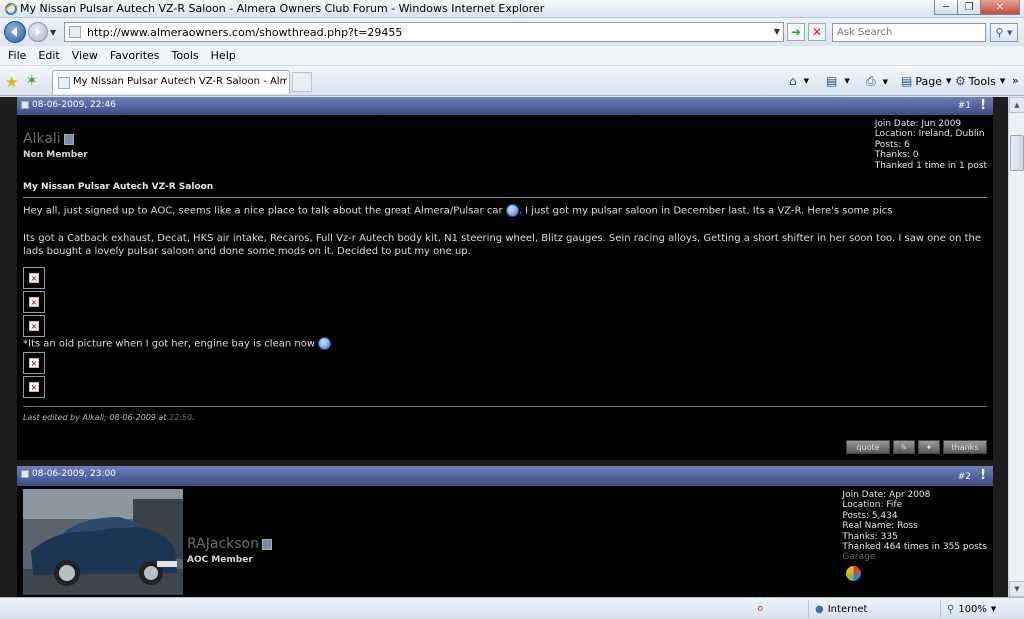 The width and height of the screenshot is (1024, 619). What do you see at coordinates (806, 81) in the screenshot?
I see `home-dropdown-icon: ▼` at bounding box center [806, 81].